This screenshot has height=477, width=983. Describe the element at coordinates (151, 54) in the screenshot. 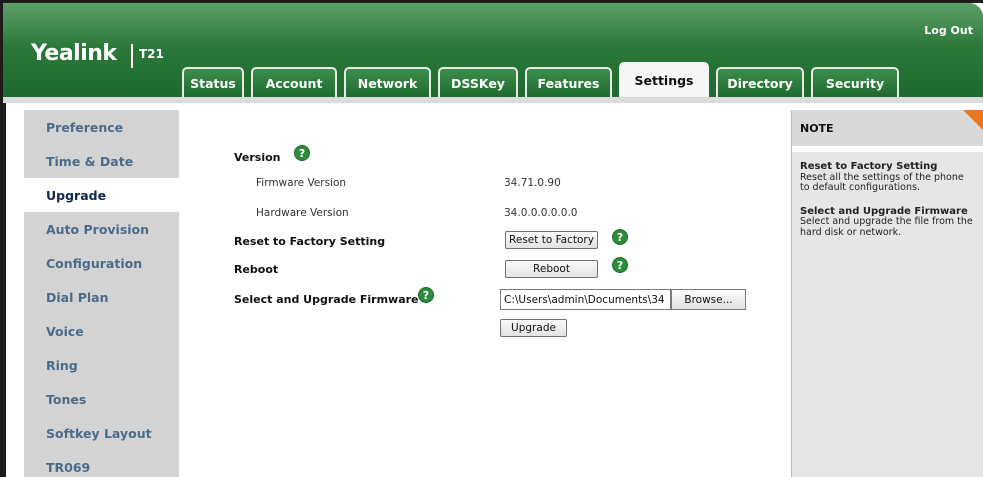

I see `model-label: T21` at that location.